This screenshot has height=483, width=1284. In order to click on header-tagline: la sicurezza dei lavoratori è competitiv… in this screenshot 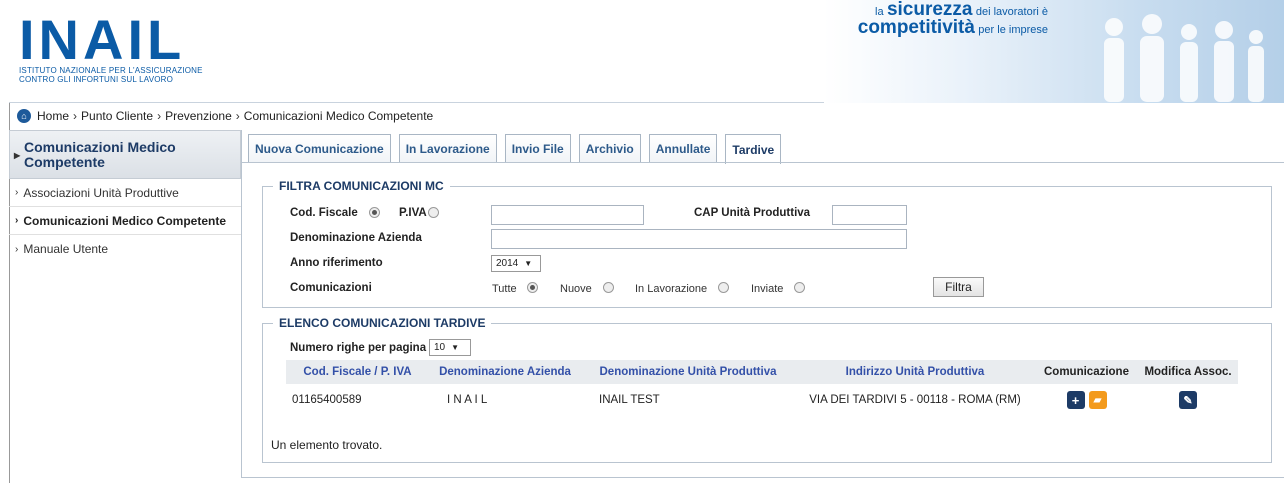, I will do `click(952, 19)`.